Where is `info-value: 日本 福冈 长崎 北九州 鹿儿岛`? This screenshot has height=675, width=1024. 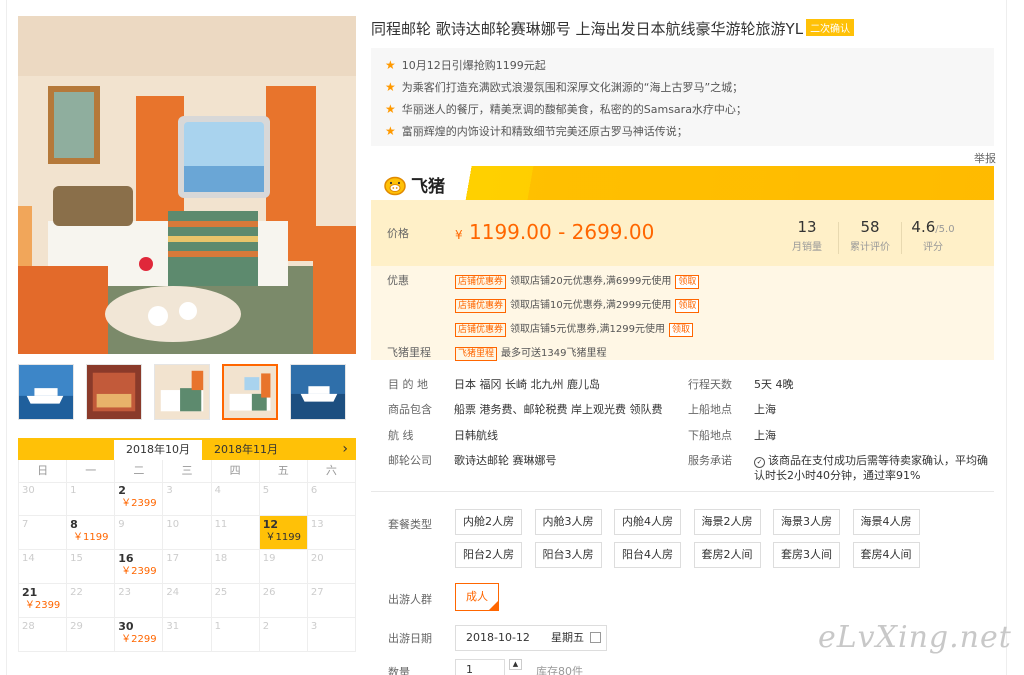 info-value: 日本 福冈 长崎 北九州 鹿儿岛 is located at coordinates (527, 384).